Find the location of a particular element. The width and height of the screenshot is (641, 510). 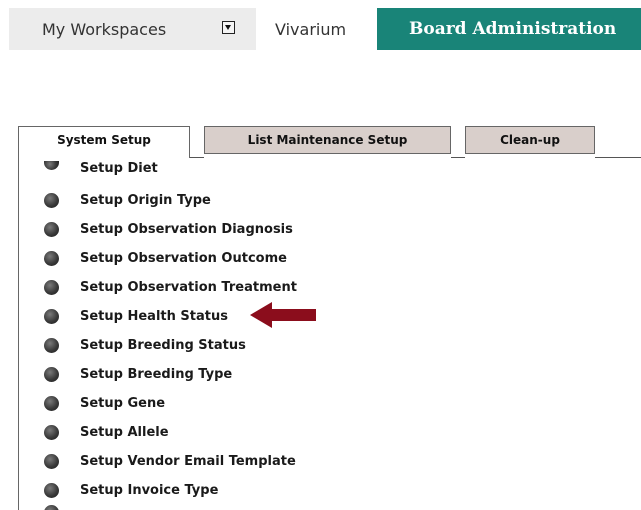

list-item-setup-observation-outcome: Setup Observation Outcome is located at coordinates (244, 259).